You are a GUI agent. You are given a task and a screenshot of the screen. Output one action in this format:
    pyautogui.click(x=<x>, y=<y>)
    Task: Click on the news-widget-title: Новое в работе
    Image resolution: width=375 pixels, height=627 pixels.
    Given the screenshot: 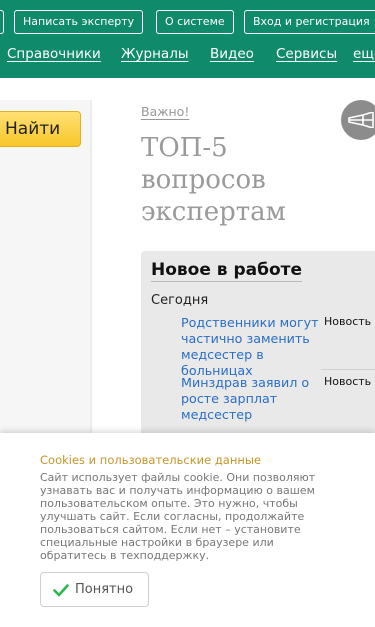 What is the action you would take?
    pyautogui.click(x=227, y=271)
    